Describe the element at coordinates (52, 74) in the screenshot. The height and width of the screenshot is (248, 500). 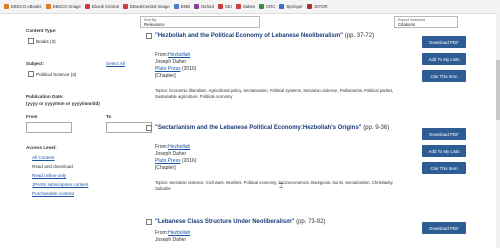
I see `political-science-filter: Political Science (3)` at that location.